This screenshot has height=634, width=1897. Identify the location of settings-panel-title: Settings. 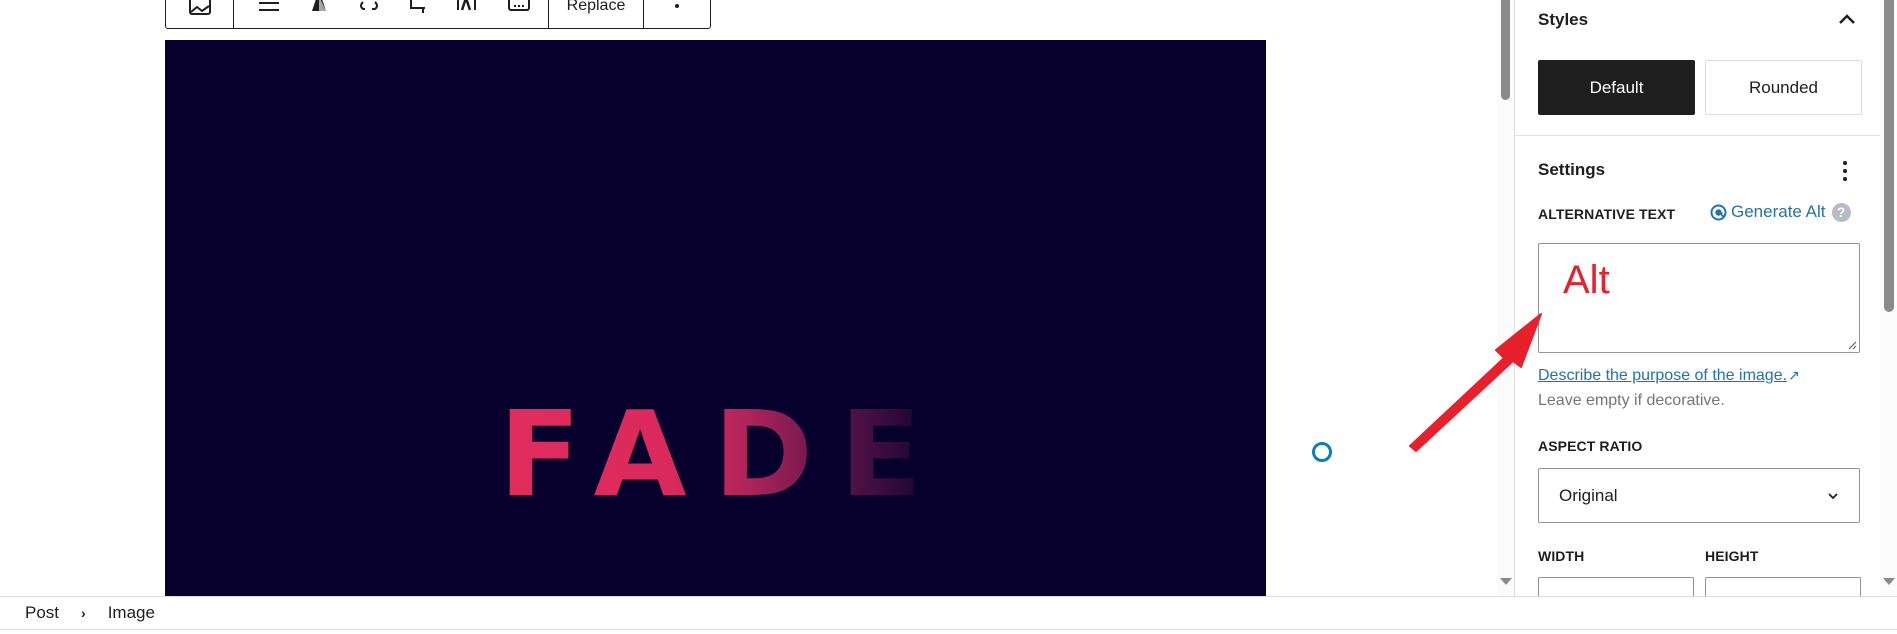
(1572, 169).